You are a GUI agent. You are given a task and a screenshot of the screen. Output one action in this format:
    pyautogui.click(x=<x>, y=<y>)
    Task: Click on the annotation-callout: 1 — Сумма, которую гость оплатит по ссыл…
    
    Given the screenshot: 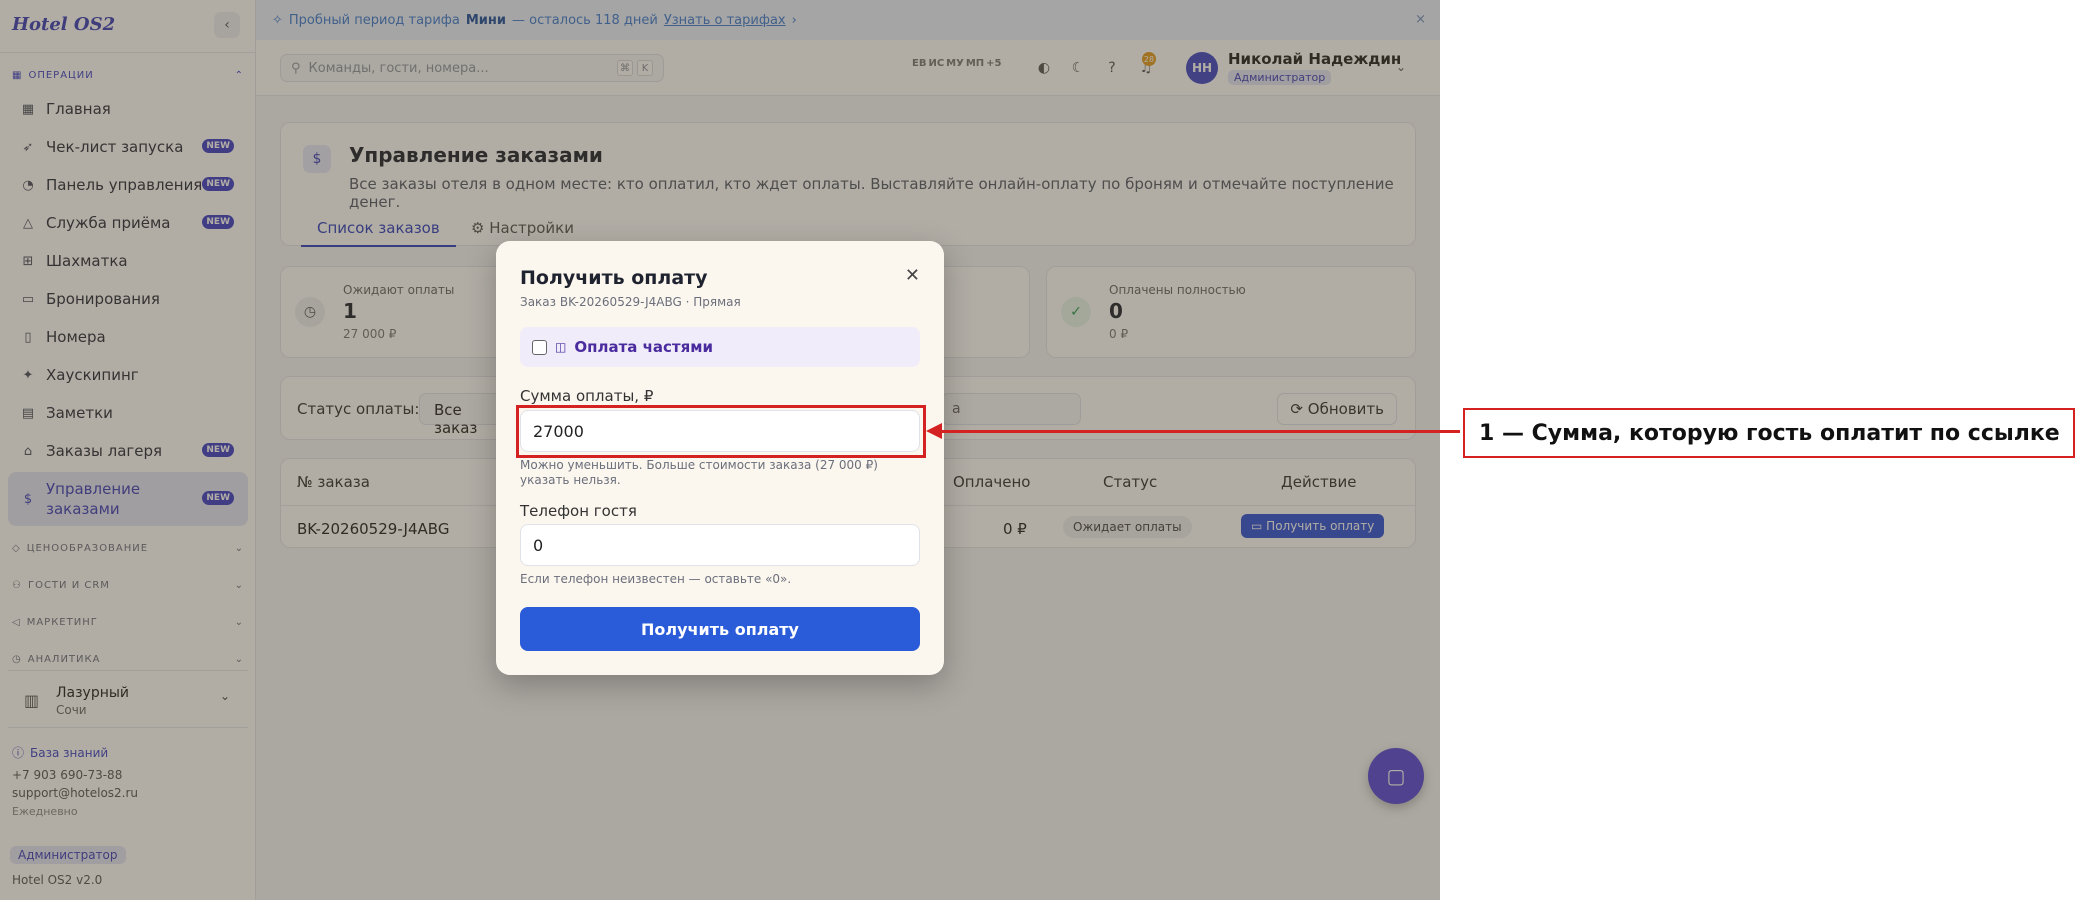 What is the action you would take?
    pyautogui.click(x=1769, y=433)
    